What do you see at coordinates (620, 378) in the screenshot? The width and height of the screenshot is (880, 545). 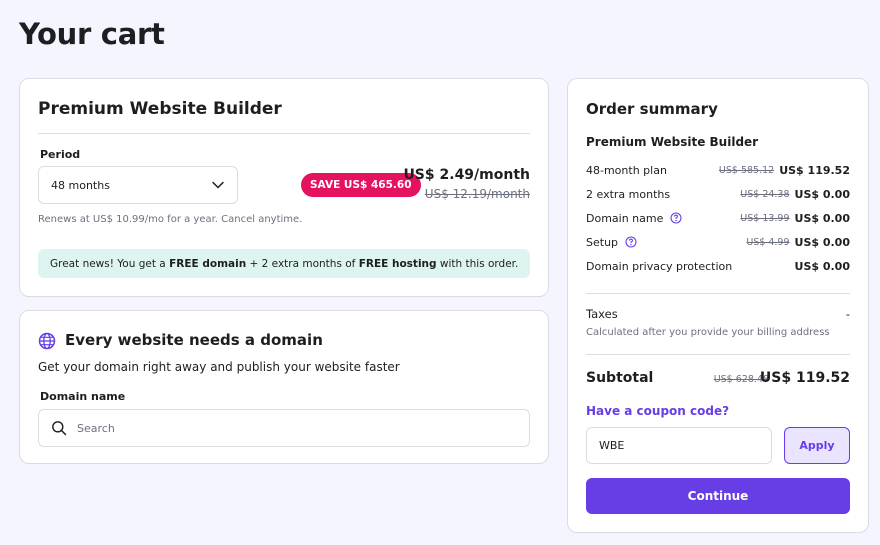 I see `subtotal-label: Subtotal` at bounding box center [620, 378].